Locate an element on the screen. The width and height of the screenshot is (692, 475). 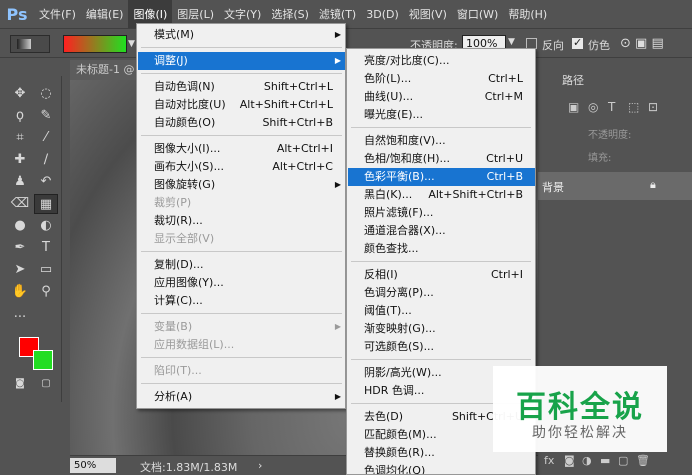
adjust-menu-item: 反相(I) Ctrl+I is located at coordinates (441, 275).